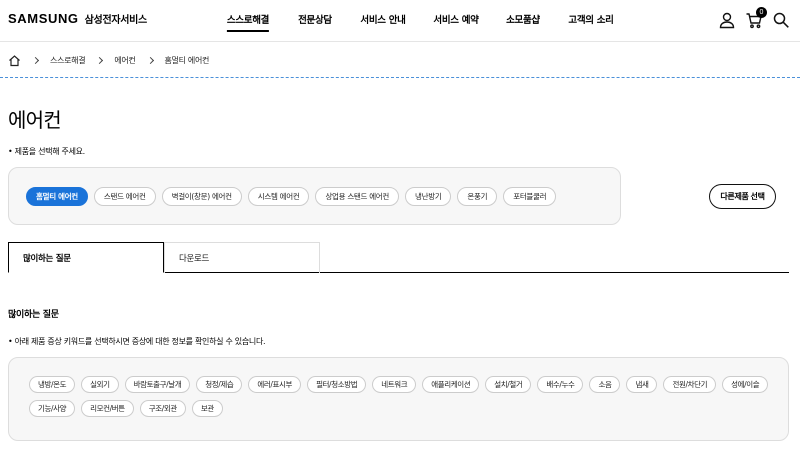 The width and height of the screenshot is (800, 451). I want to click on dashed-divider, so click(400, 77).